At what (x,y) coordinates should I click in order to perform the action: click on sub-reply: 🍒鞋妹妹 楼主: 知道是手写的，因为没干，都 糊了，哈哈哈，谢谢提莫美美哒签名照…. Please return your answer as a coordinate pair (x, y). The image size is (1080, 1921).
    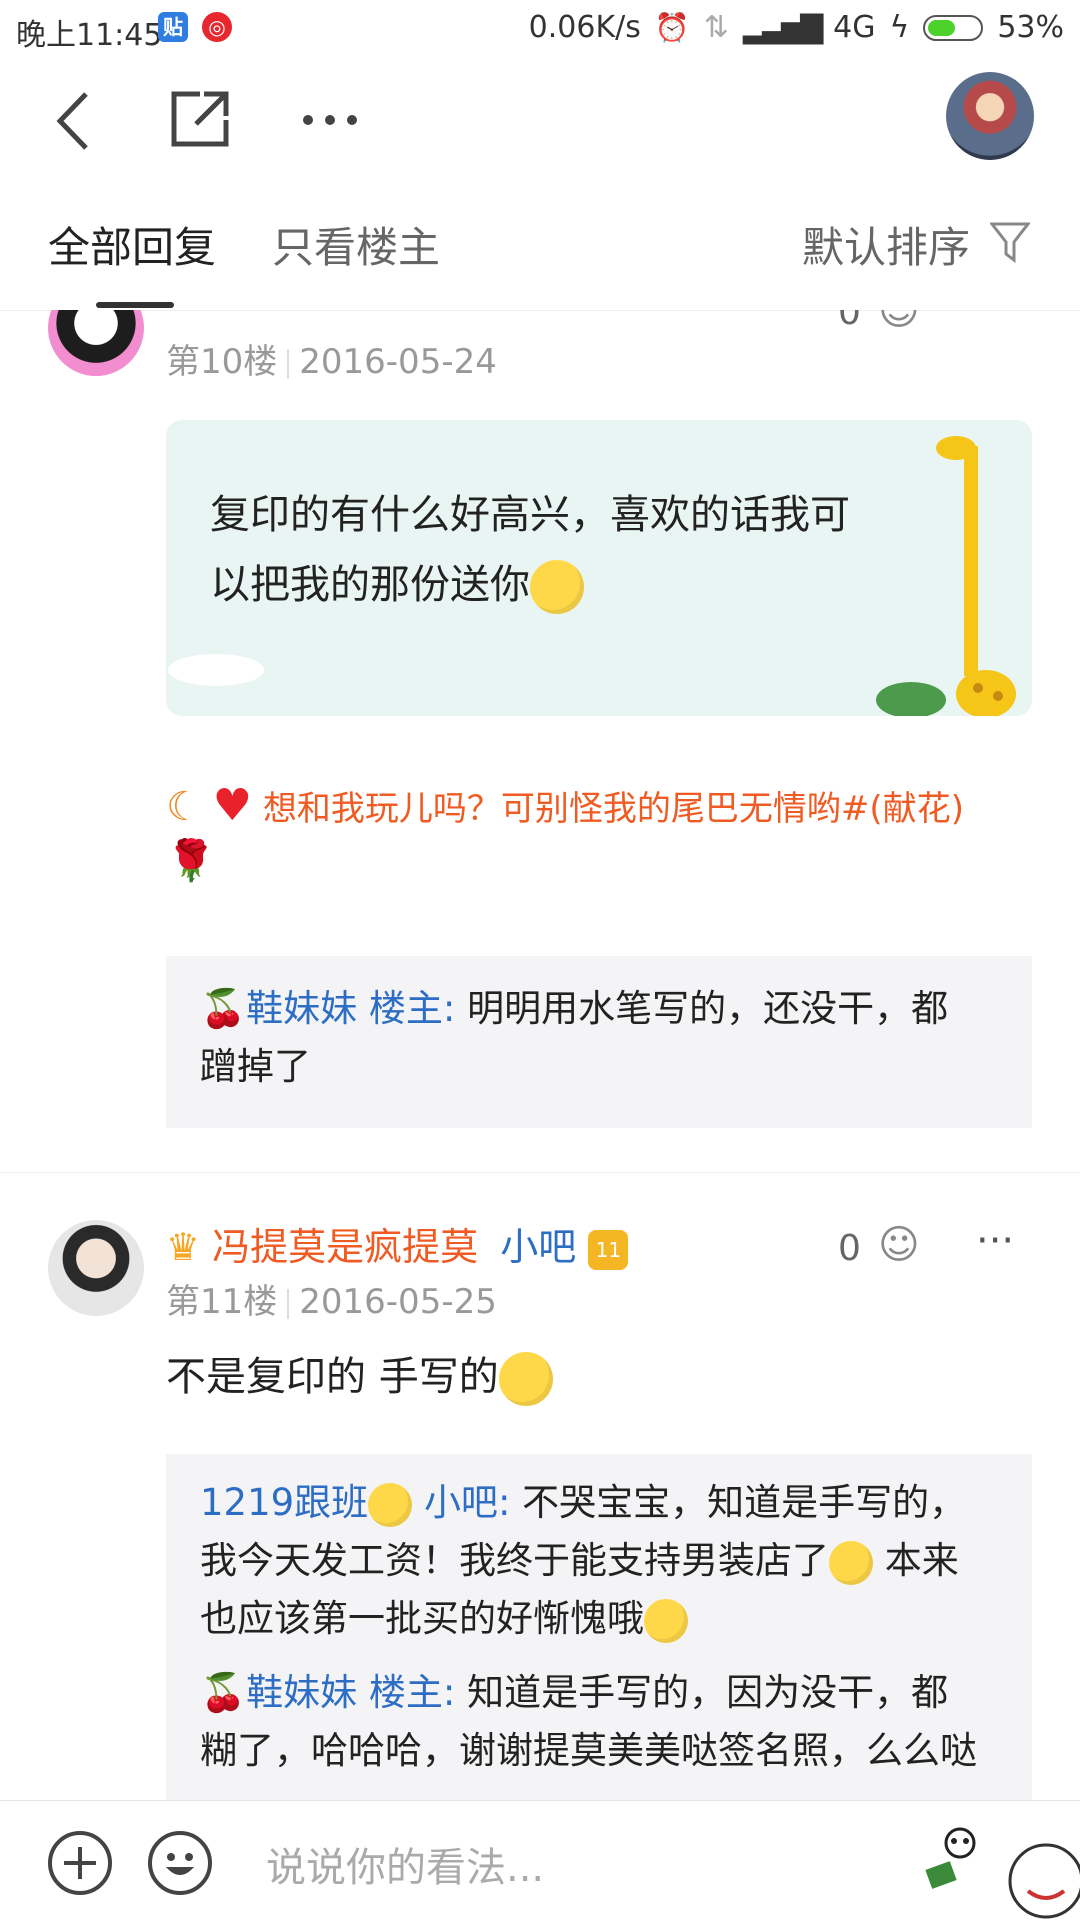
    Looking at the image, I should click on (605, 1722).